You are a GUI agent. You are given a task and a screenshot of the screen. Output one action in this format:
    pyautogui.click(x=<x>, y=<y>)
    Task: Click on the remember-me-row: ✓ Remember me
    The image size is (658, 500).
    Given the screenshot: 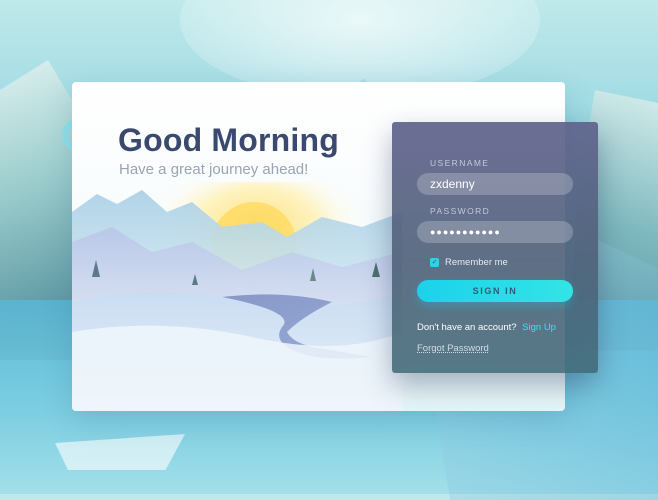 What is the action you would take?
    pyautogui.click(x=469, y=262)
    